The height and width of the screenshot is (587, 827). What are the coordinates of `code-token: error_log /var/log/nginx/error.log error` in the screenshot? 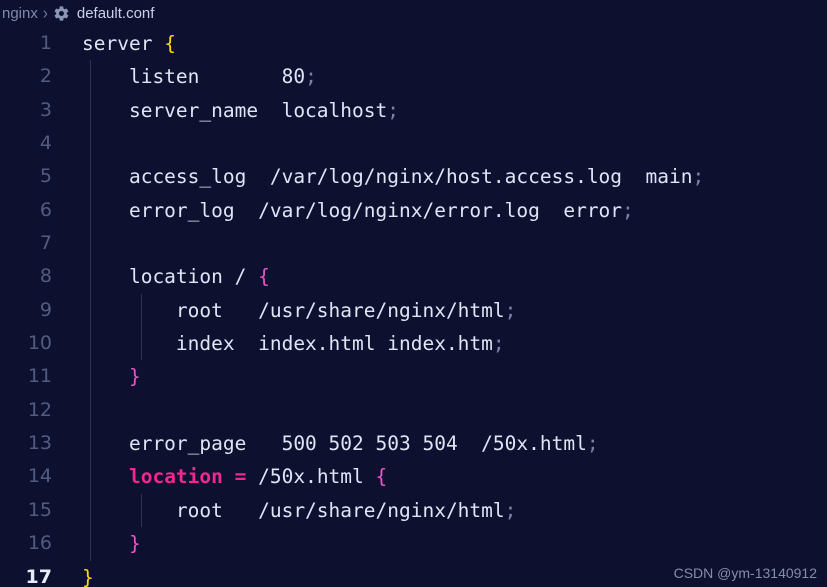 It's located at (352, 210).